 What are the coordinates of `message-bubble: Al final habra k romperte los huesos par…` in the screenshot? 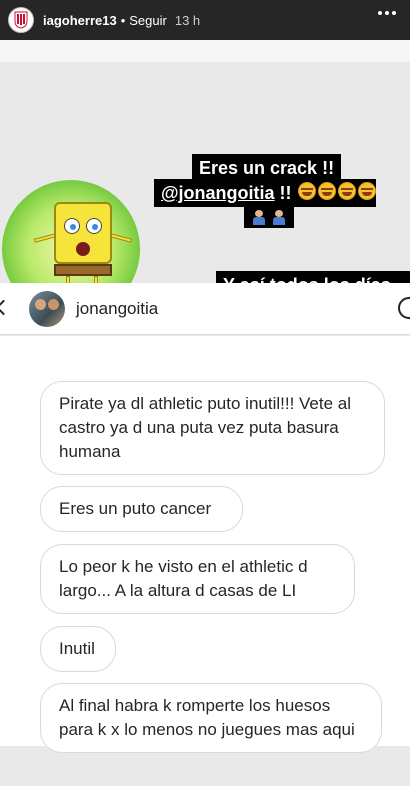 It's located at (211, 718).